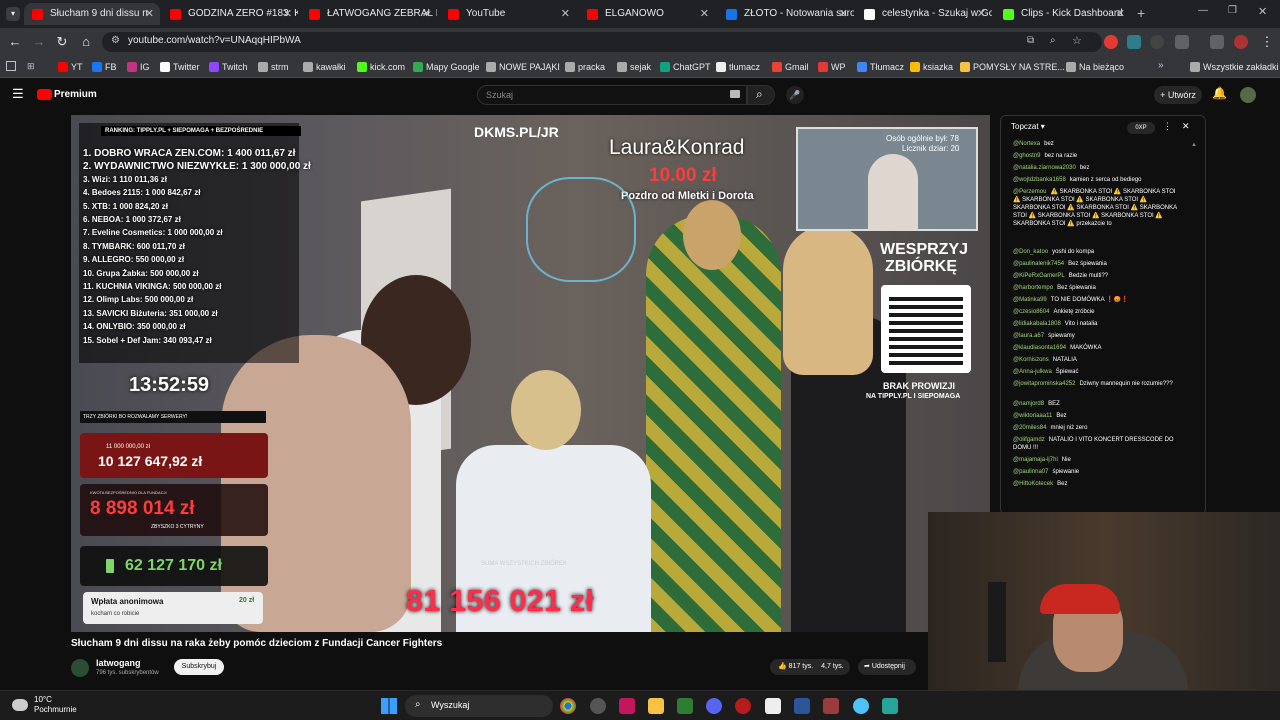 This screenshot has width=1280, height=720. What do you see at coordinates (1077, 40) in the screenshot?
I see `bookmark-star-icon: ☆` at bounding box center [1077, 40].